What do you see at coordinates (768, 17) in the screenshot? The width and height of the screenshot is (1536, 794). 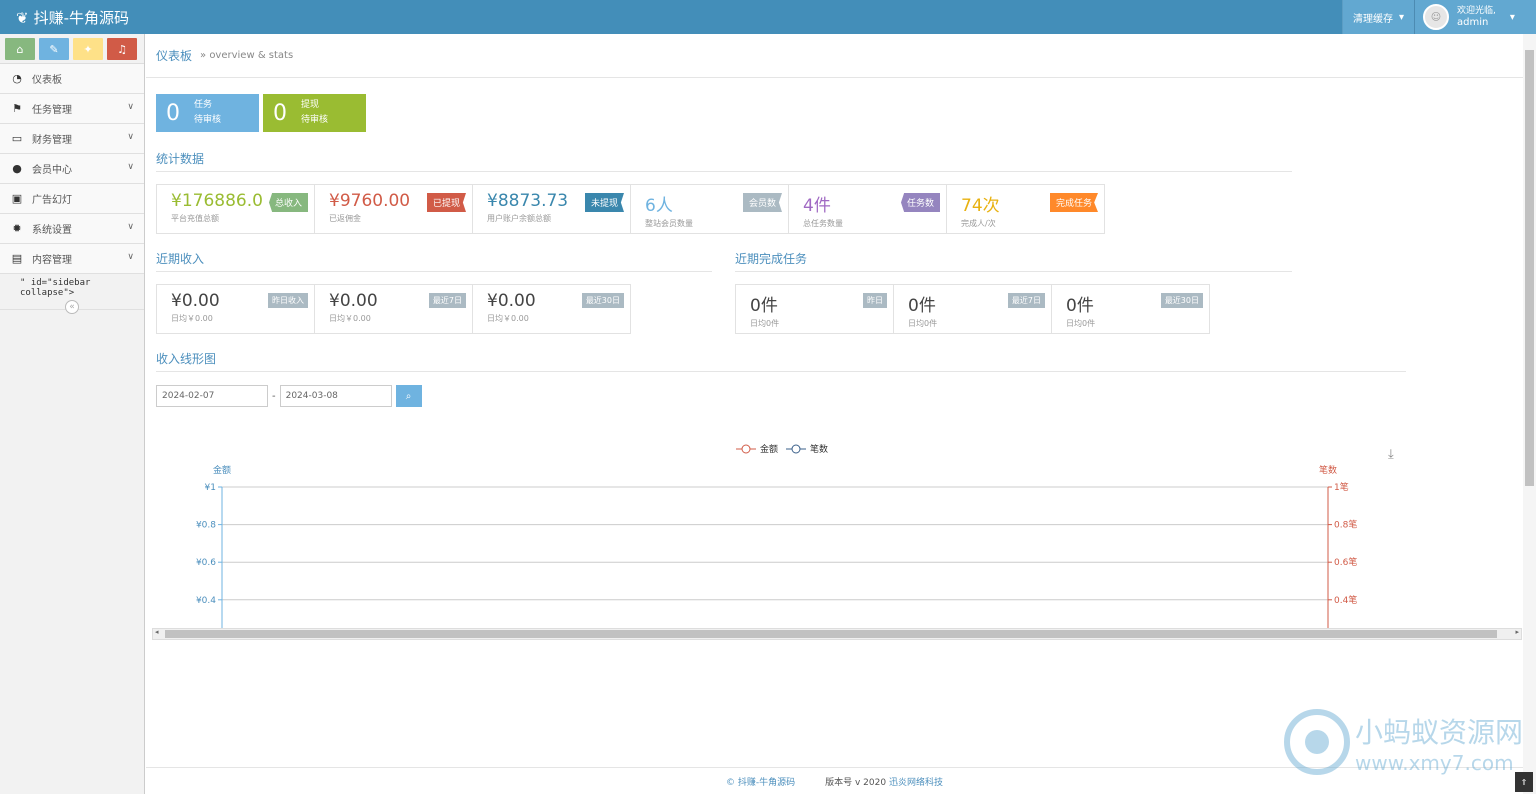 I see `topbar: ❦ 抖赚-牛角源码 清理缓存 ▾ ☺ 欢迎光临, admin ▾` at bounding box center [768, 17].